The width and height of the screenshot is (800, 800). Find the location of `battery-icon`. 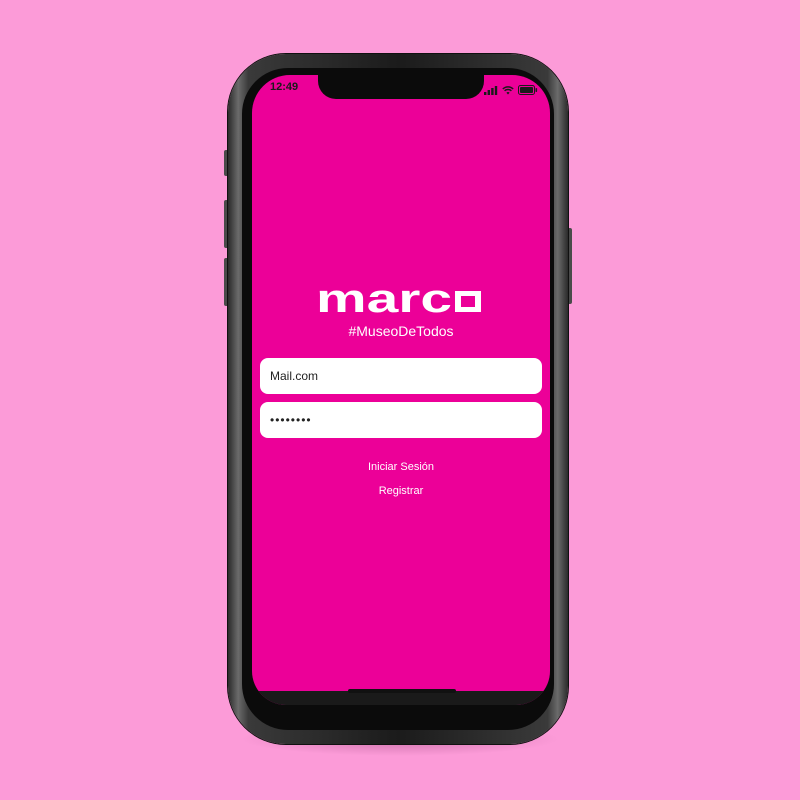

battery-icon is located at coordinates (528, 91).